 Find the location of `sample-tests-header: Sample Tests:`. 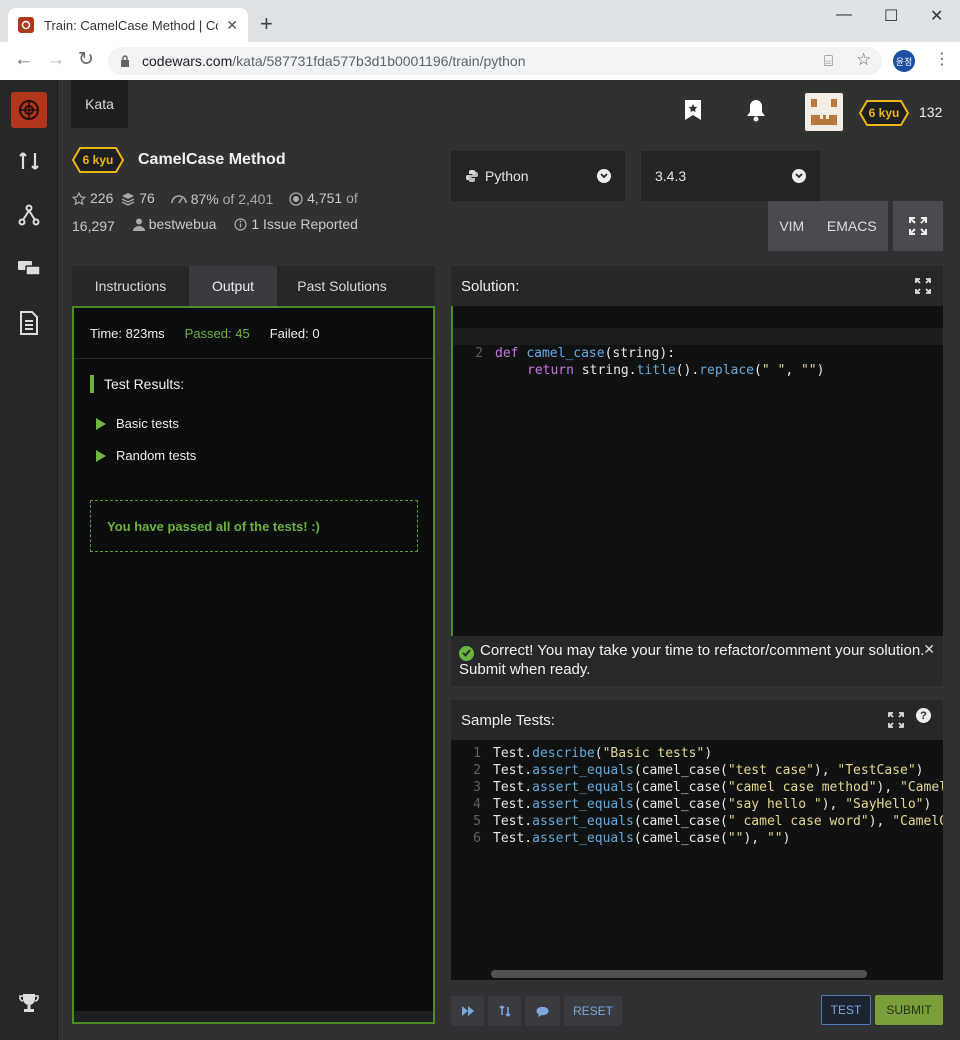

sample-tests-header: Sample Tests: is located at coordinates (697, 720).